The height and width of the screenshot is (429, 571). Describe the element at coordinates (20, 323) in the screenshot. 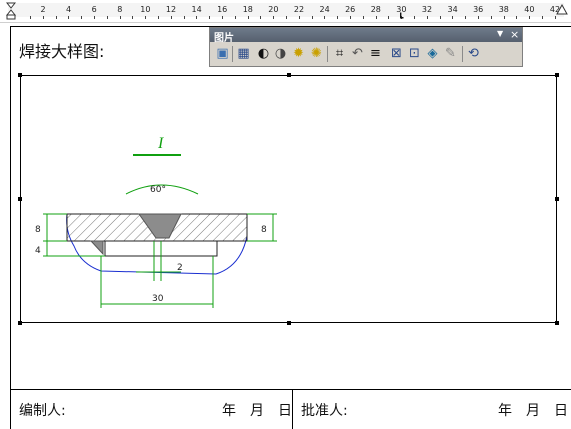

I see `resize-handle-bottom-left` at that location.